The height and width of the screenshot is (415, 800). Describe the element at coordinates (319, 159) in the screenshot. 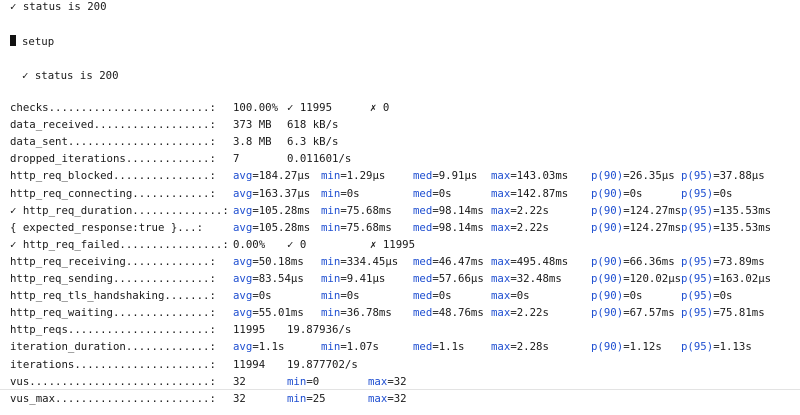

I see `metric-value: 0.011601/s` at that location.